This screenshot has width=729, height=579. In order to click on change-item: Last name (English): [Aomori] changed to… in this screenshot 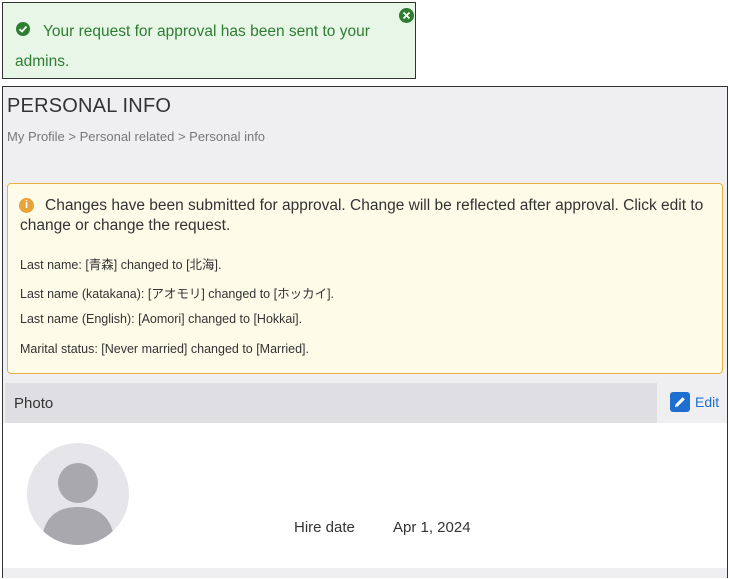, I will do `click(161, 319)`.